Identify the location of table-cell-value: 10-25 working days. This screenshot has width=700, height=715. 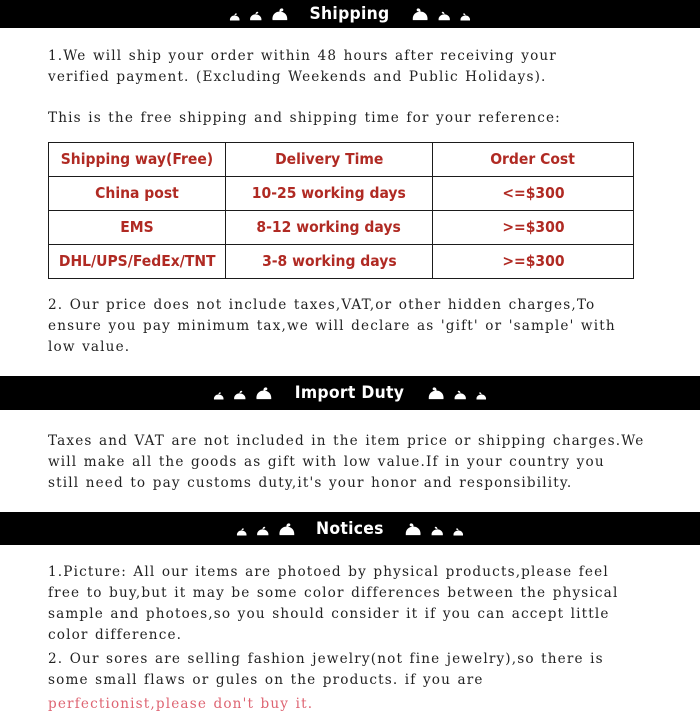
(329, 193).